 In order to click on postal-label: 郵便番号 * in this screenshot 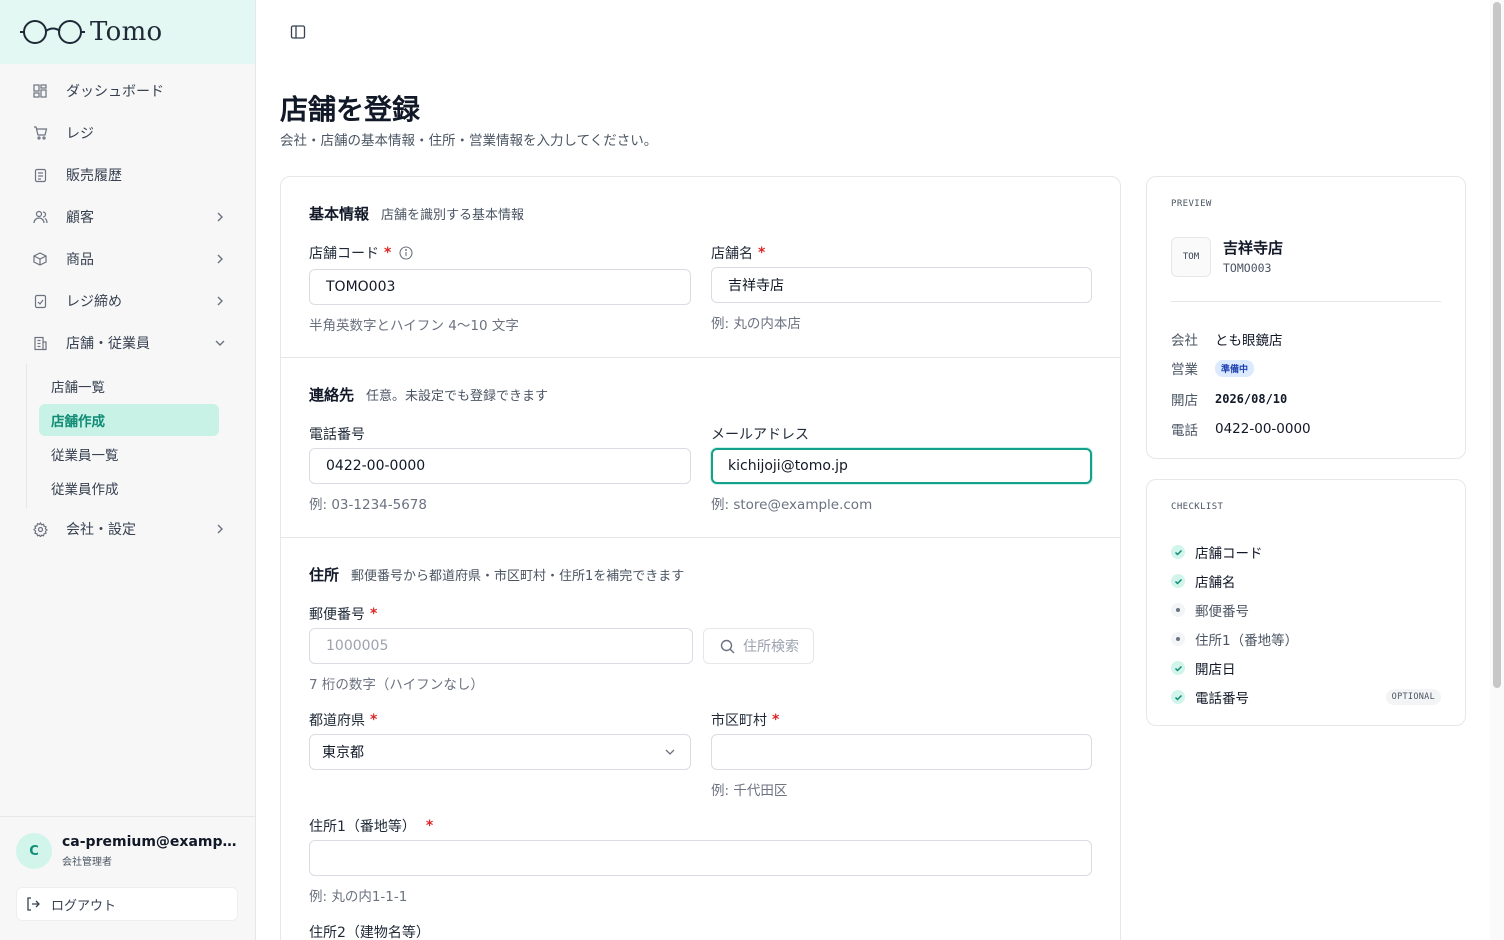, I will do `click(343, 614)`.